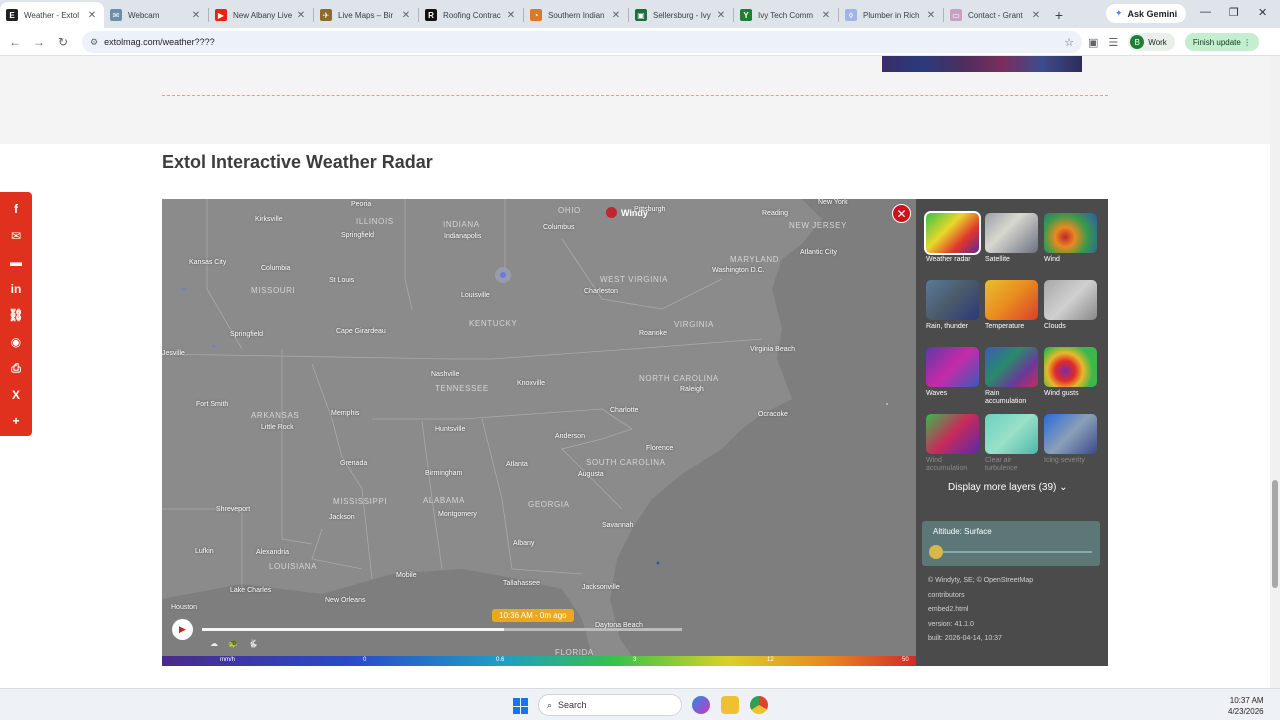 The width and height of the screenshot is (1280, 720). Describe the element at coordinates (1146, 13) in the screenshot. I see `ask-gemini-button: ✦ Ask Gemini` at that location.